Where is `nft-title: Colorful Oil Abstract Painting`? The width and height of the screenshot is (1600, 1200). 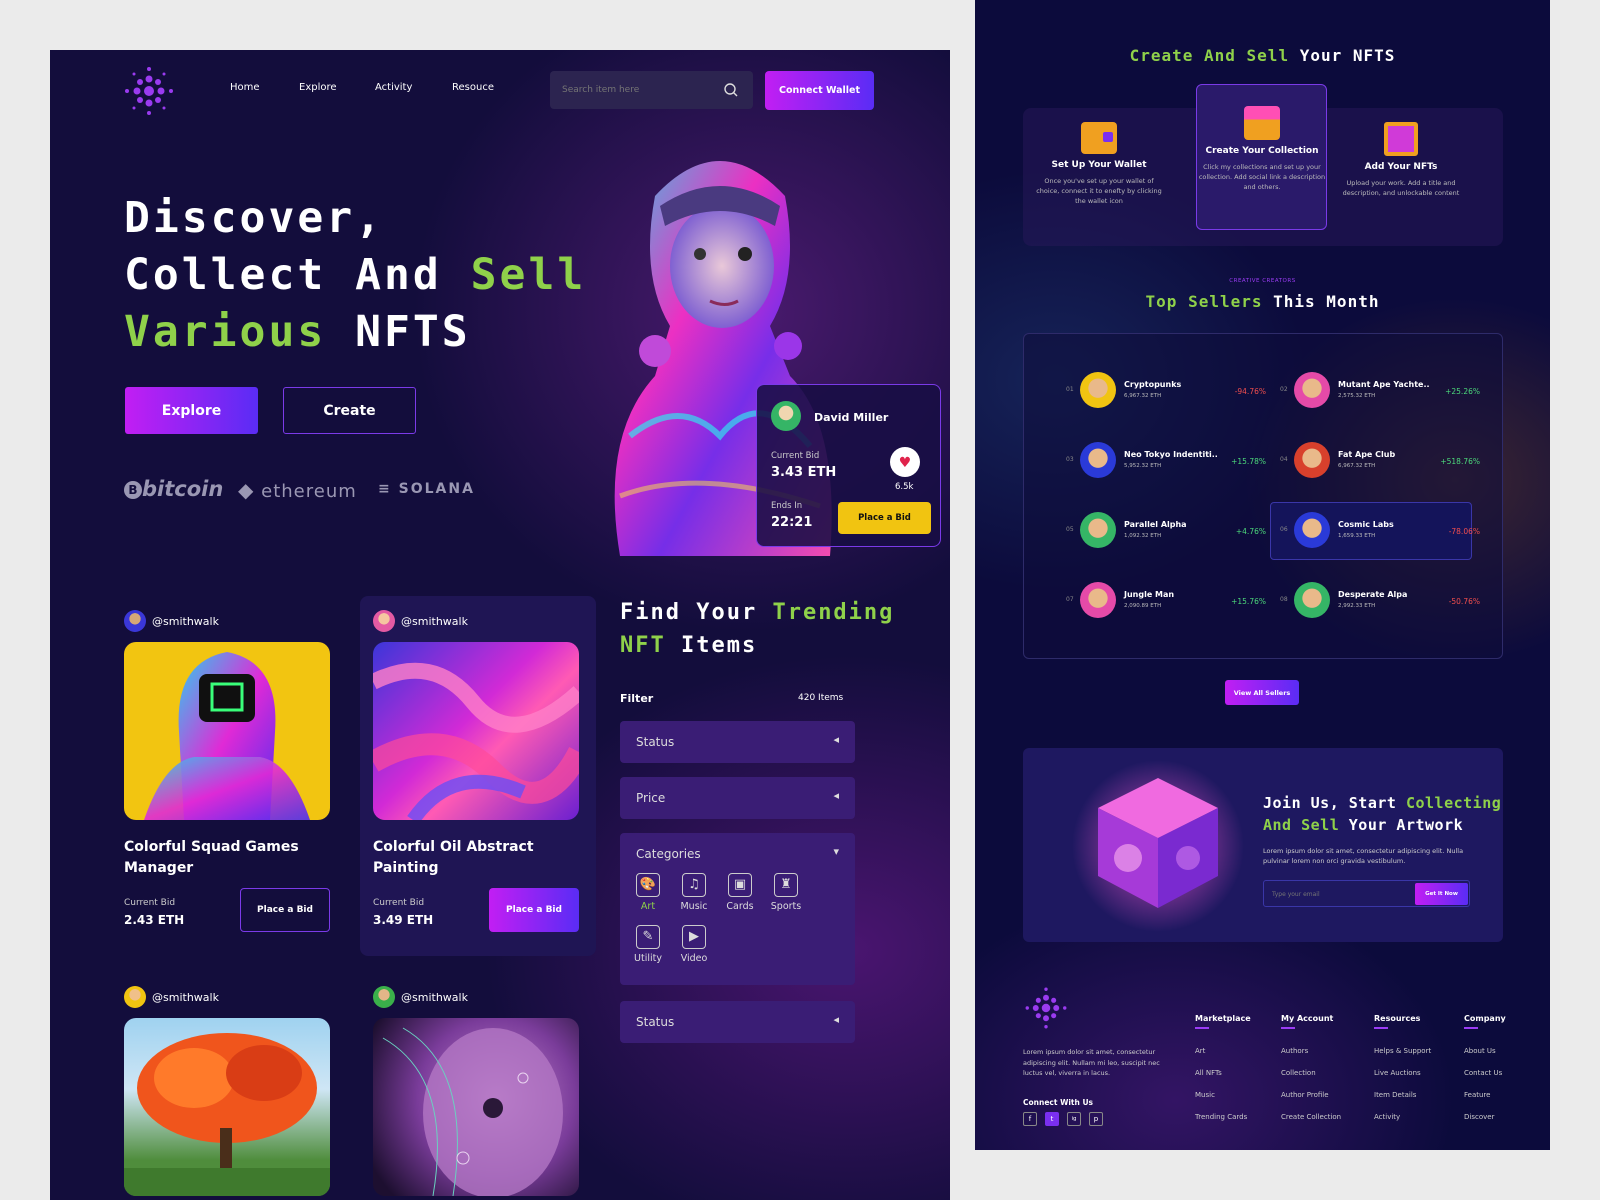 nft-title: Colorful Oil Abstract Painting is located at coordinates (478, 858).